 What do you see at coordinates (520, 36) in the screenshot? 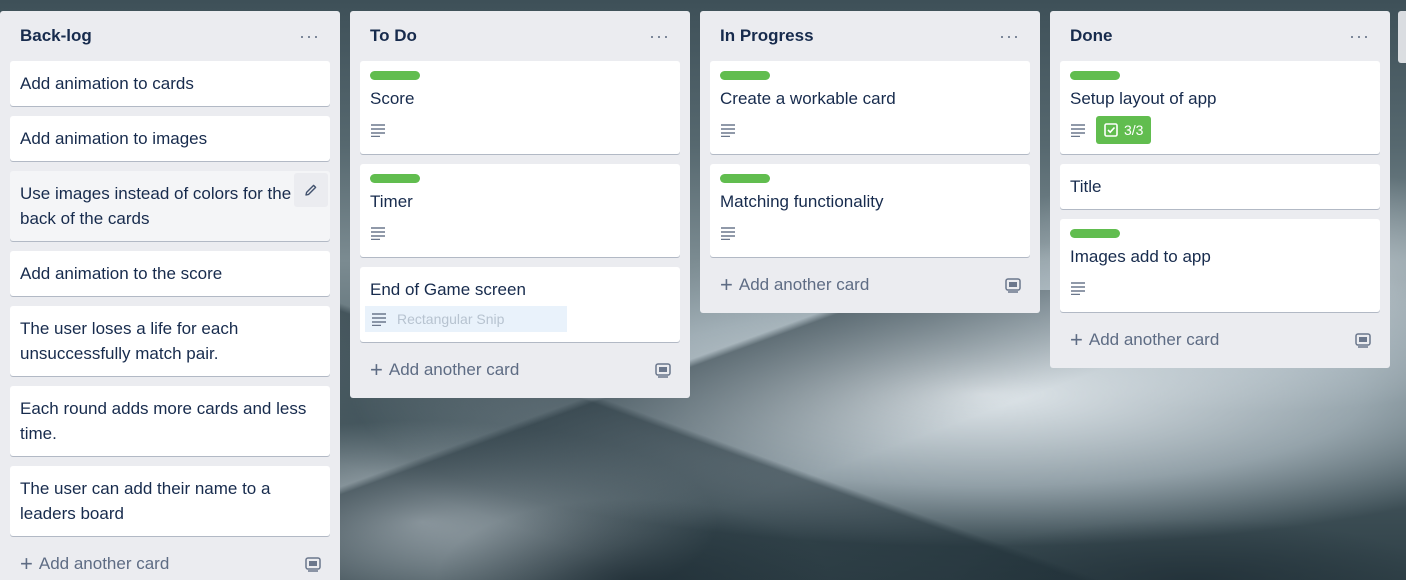
I see `list-header: To Do ···` at bounding box center [520, 36].